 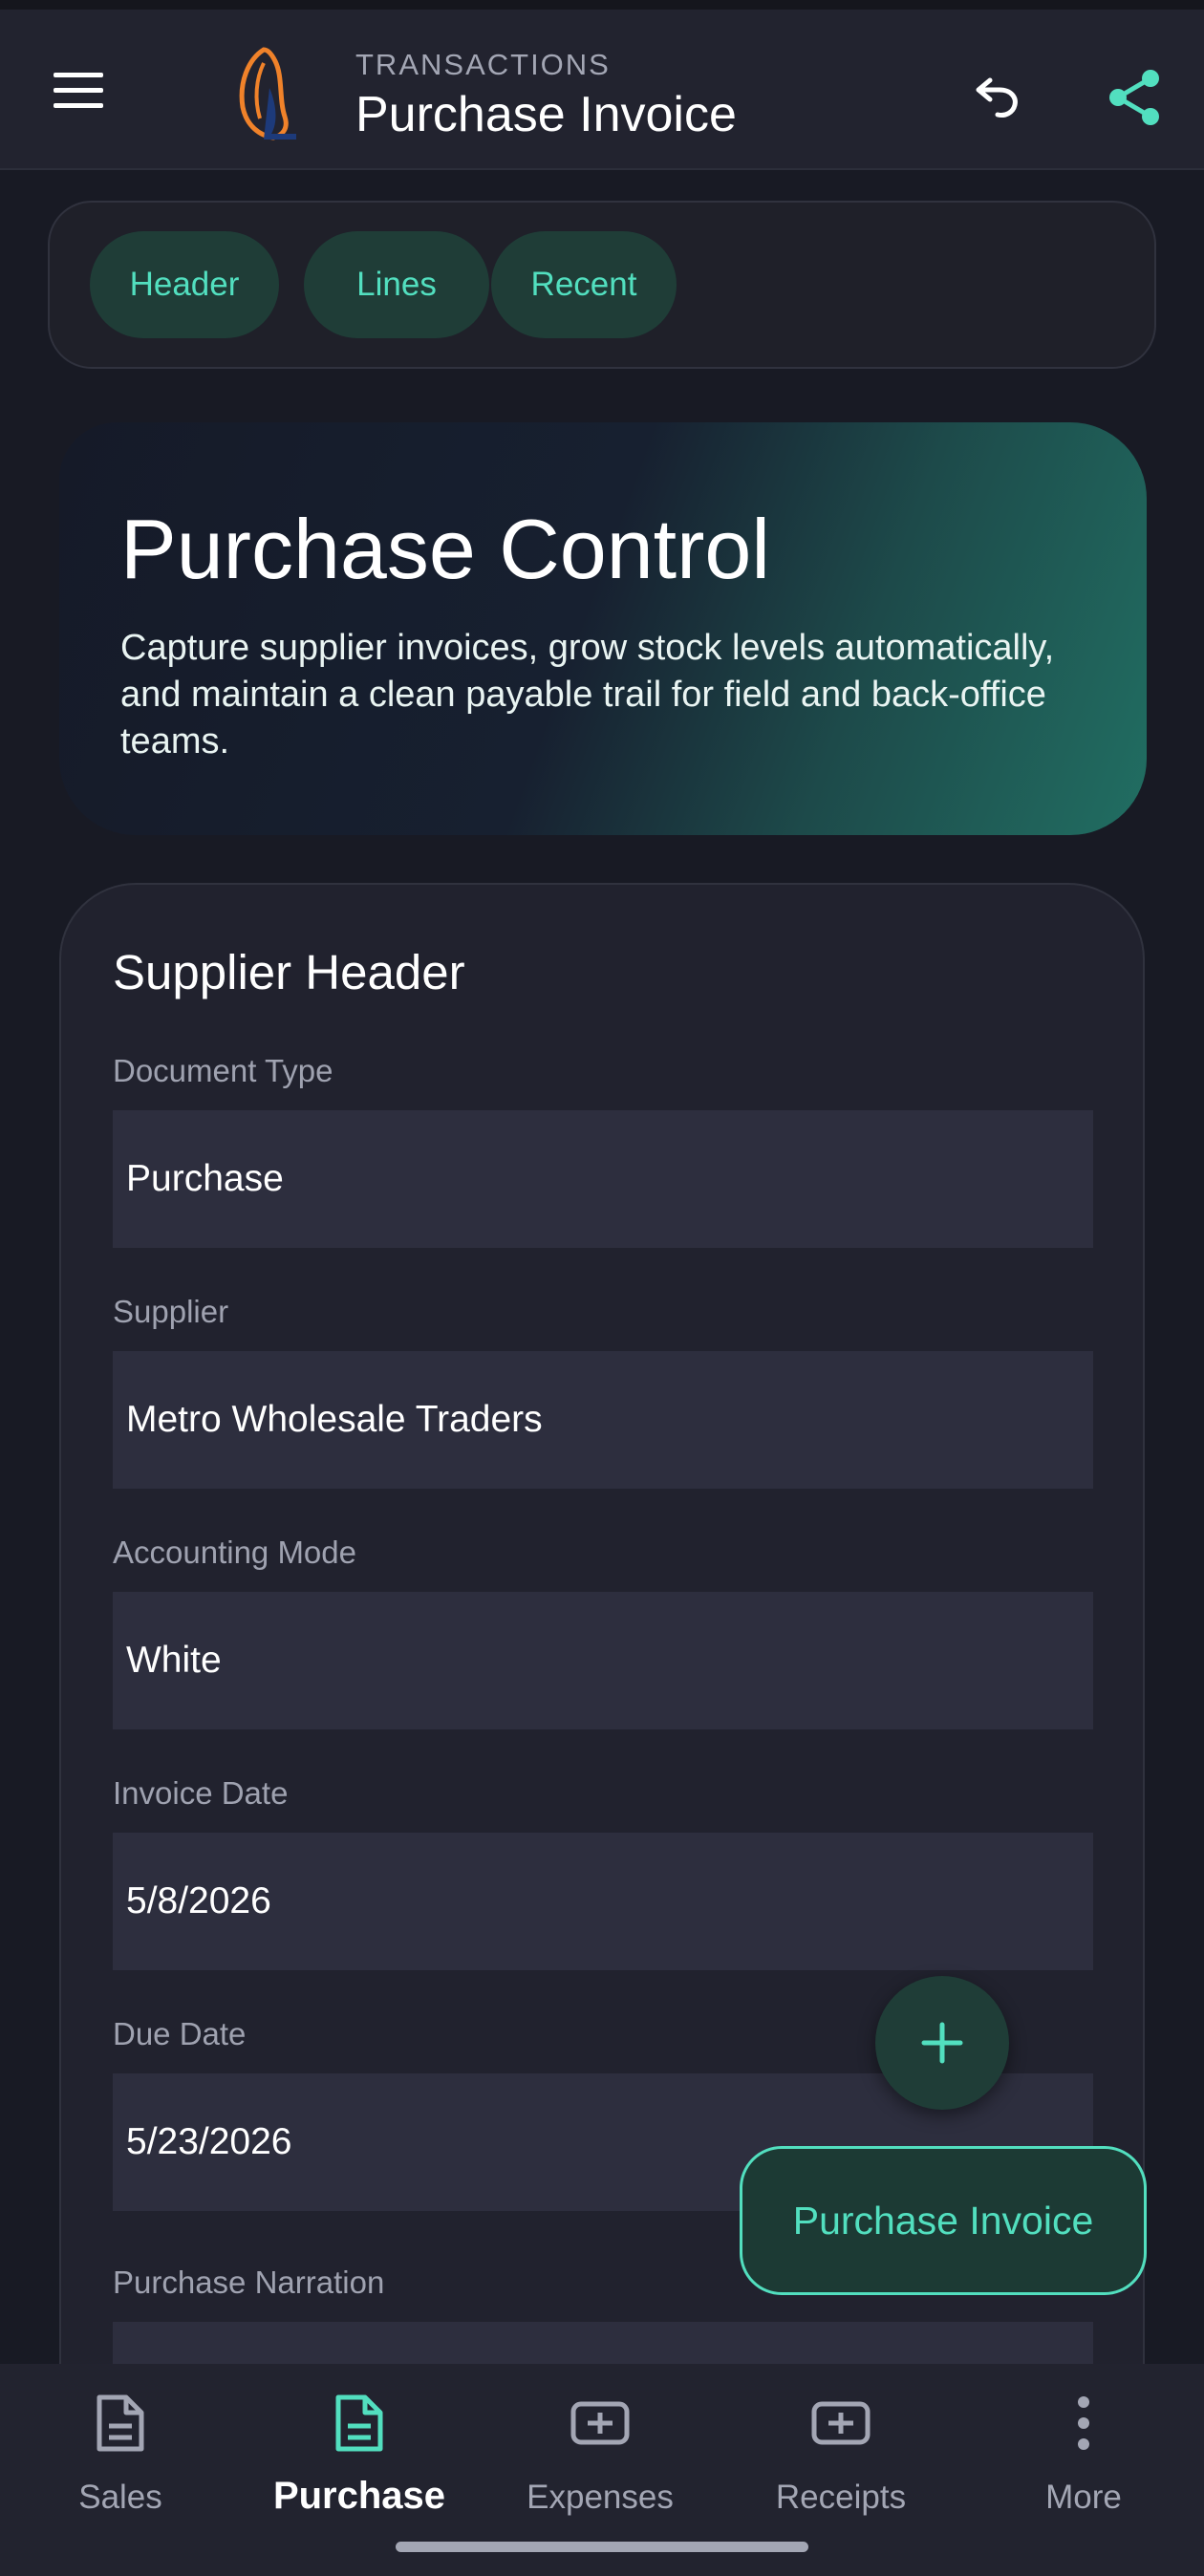 What do you see at coordinates (201, 1793) in the screenshot?
I see `invoice-date-label: Invoice Date` at bounding box center [201, 1793].